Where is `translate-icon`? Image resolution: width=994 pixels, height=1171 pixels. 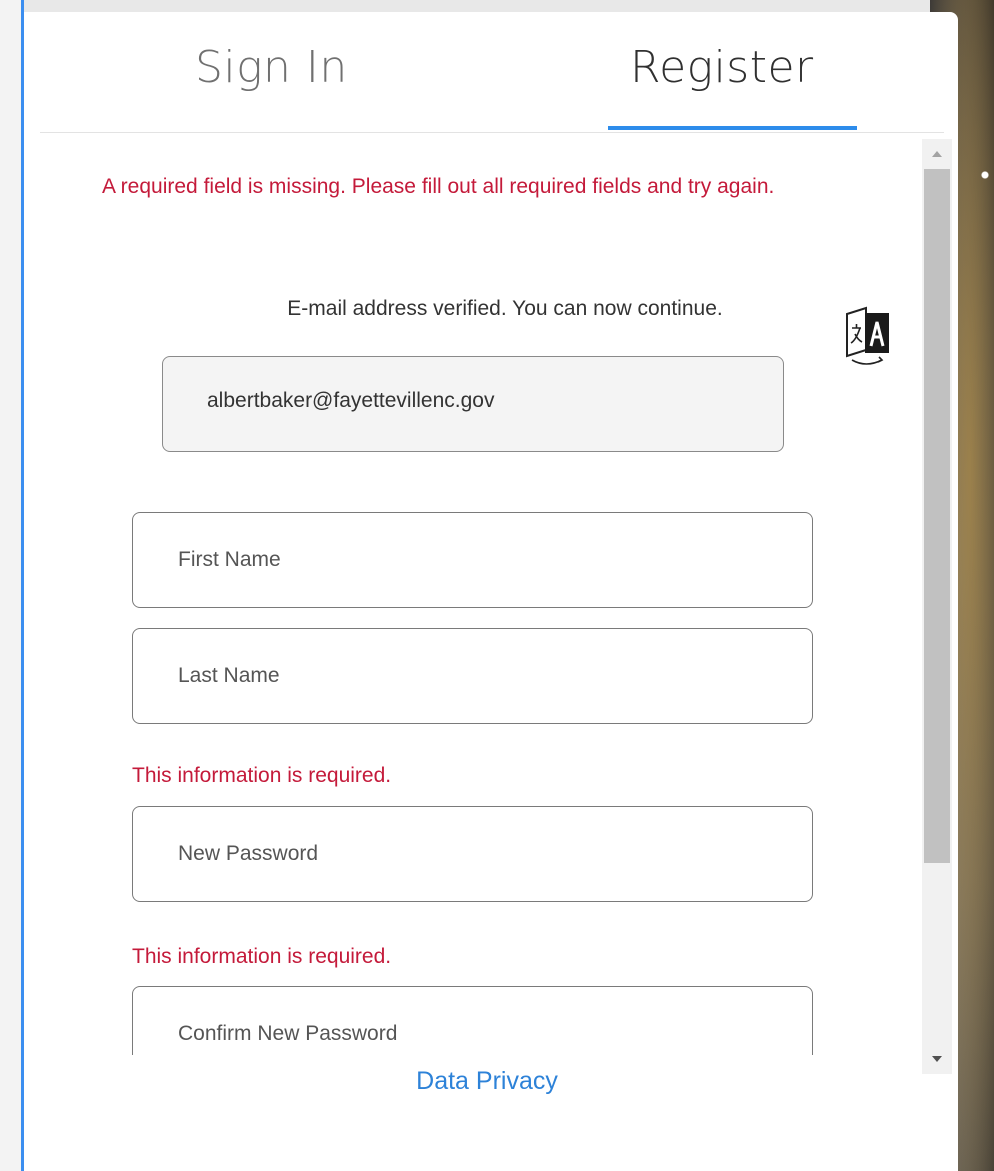 translate-icon is located at coordinates (868, 338).